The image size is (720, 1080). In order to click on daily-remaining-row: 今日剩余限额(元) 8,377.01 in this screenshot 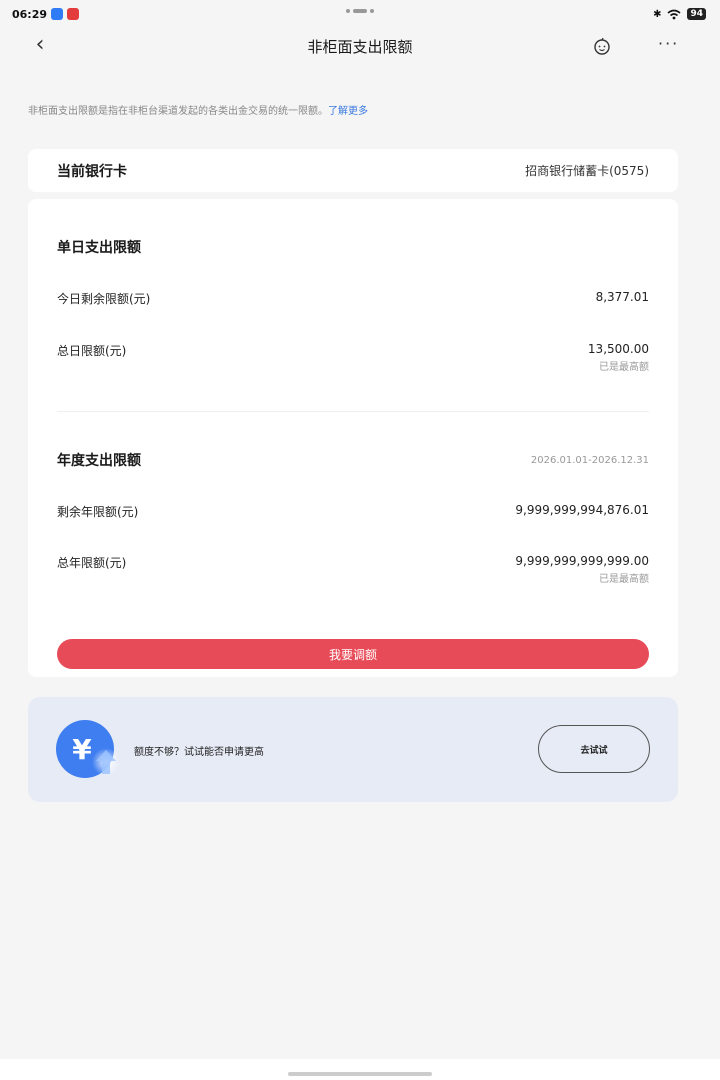, I will do `click(353, 298)`.